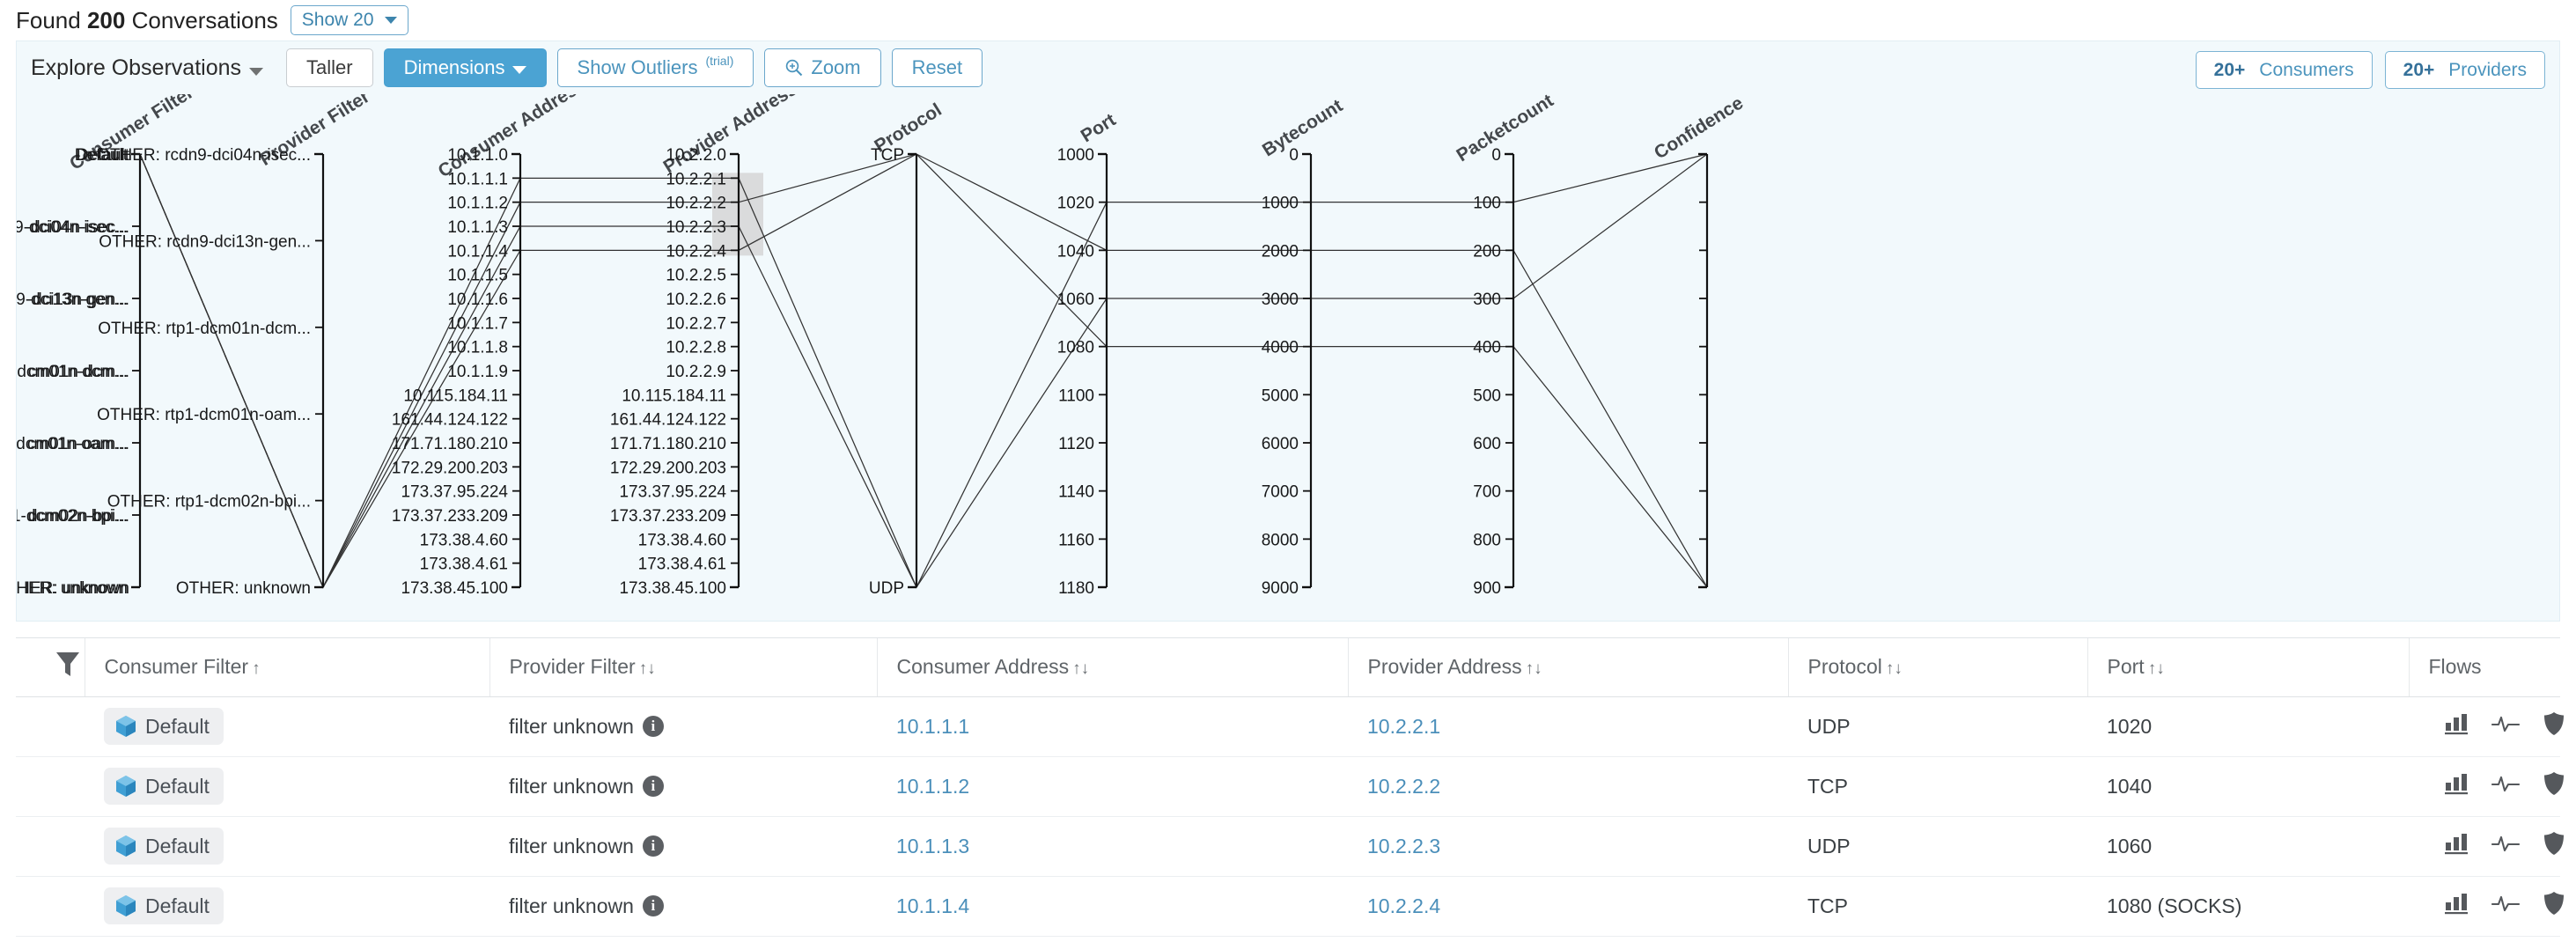  Describe the element at coordinates (1403, 726) in the screenshot. I see `provider-address-link: 10.2.2.1` at that location.